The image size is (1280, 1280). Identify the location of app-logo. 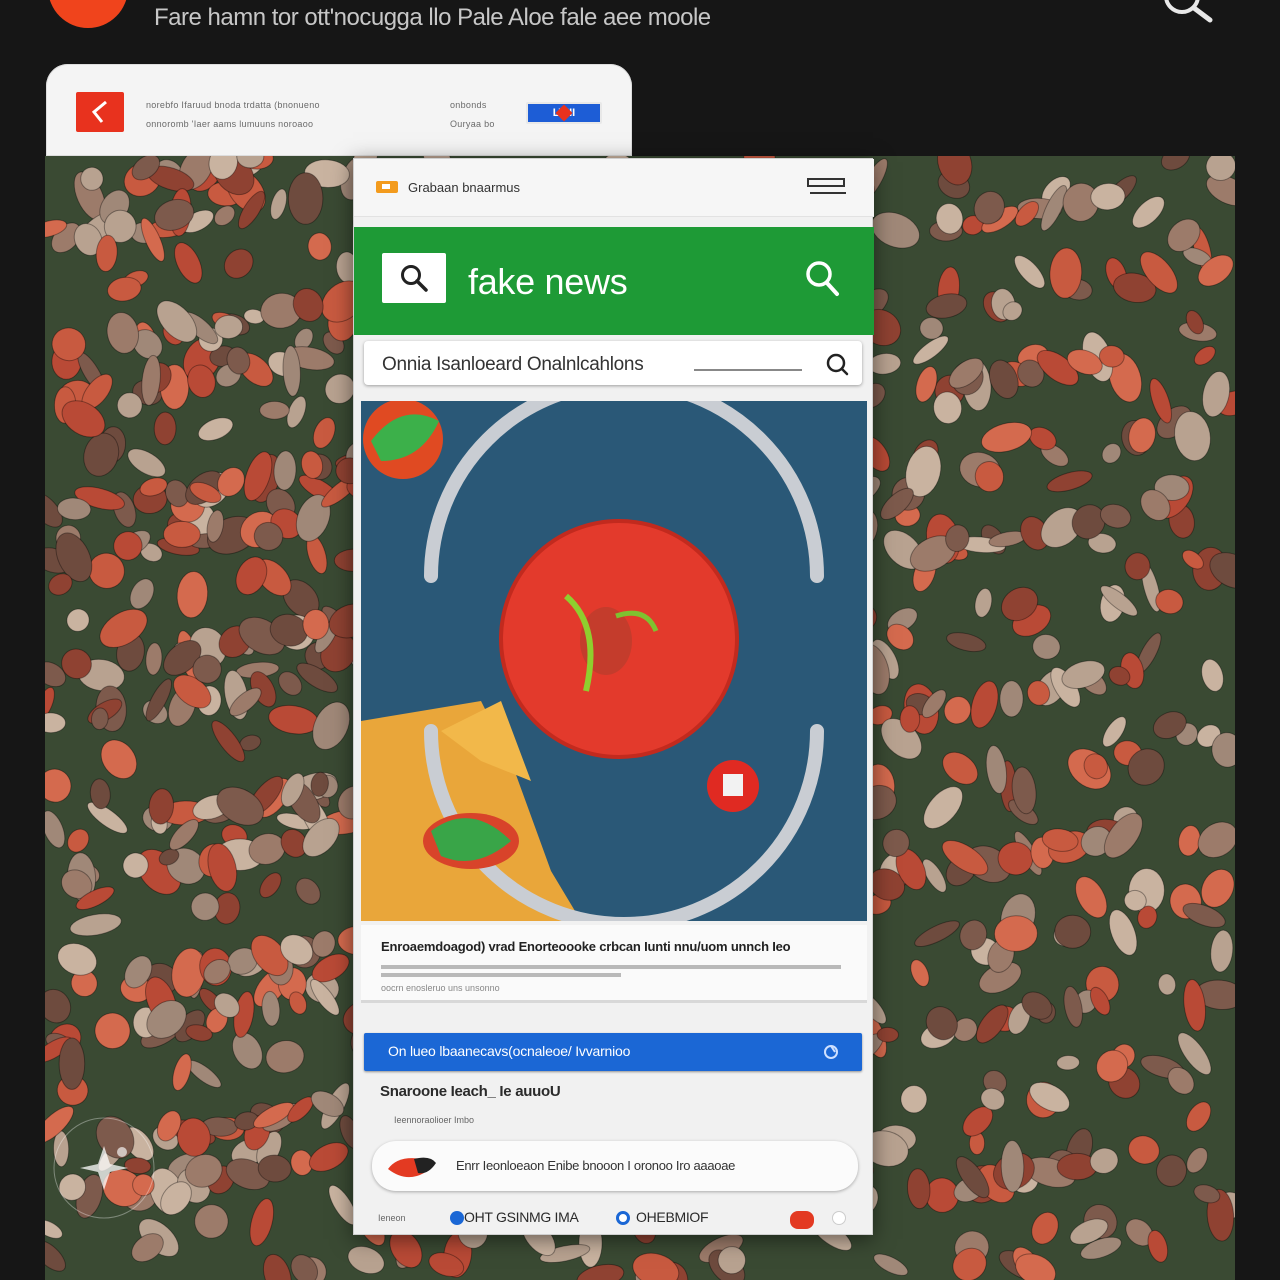
(88, 14).